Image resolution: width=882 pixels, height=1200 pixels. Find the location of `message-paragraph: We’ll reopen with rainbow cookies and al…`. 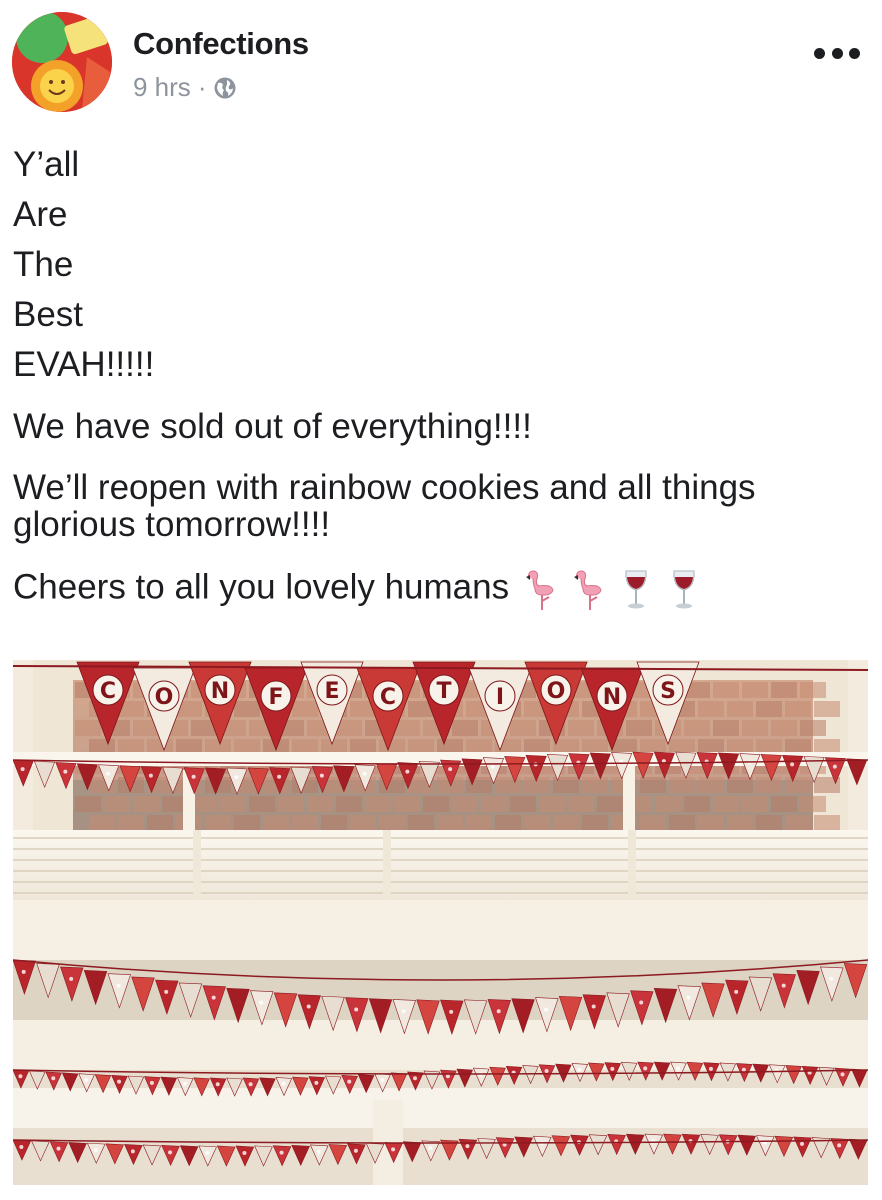

message-paragraph: We’ll reopen with rainbow cookies and al… is located at coordinates (384, 506).